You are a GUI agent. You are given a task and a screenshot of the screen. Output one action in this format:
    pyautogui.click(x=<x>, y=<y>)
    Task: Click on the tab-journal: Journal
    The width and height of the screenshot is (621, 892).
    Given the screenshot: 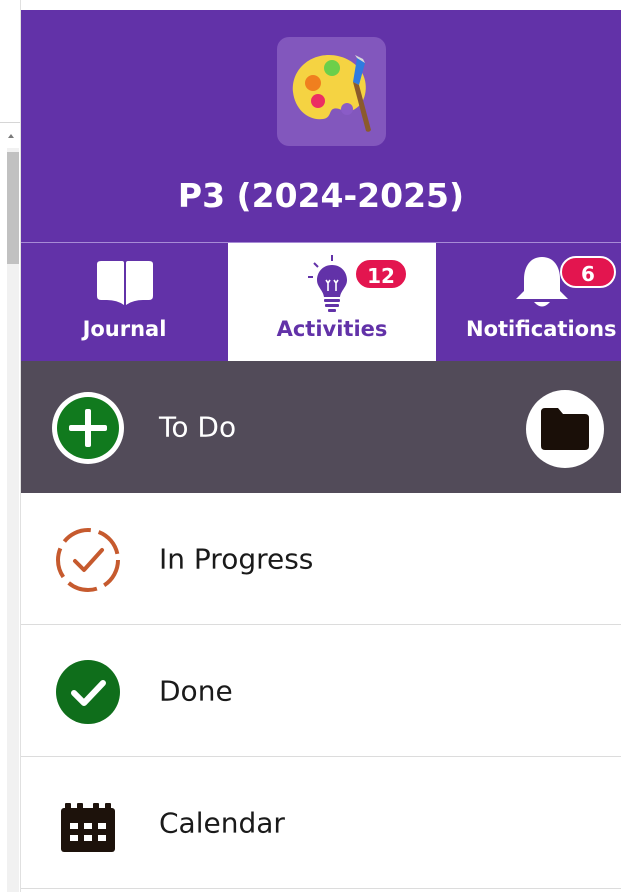 What is the action you would take?
    pyautogui.click(x=124, y=302)
    